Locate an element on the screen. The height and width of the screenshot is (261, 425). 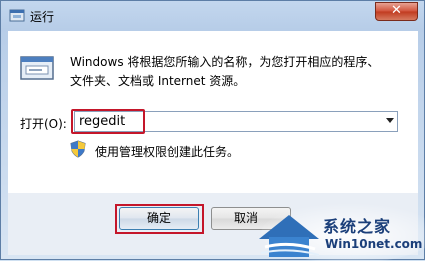
description-line-1: Windows 将根据您所输入的名称，为您打开相应的程序、 is located at coordinates (225, 62).